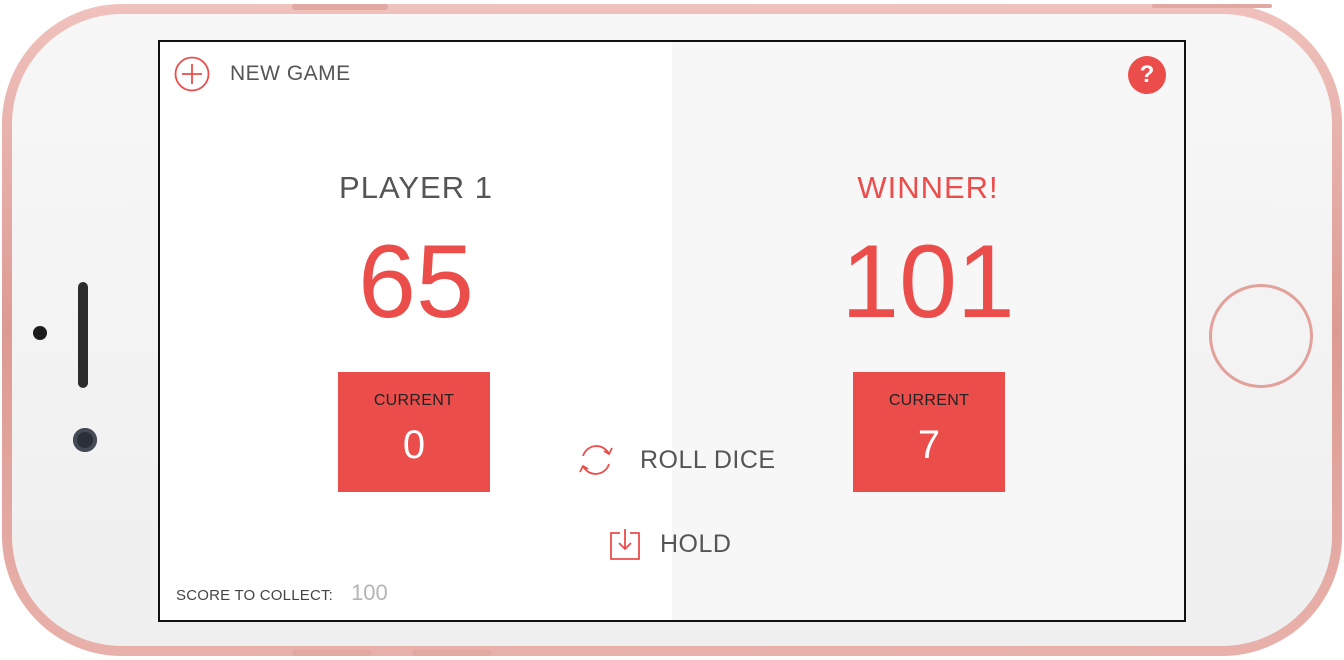  What do you see at coordinates (928, 187) in the screenshot?
I see `player-2-name: WINNER!` at bounding box center [928, 187].